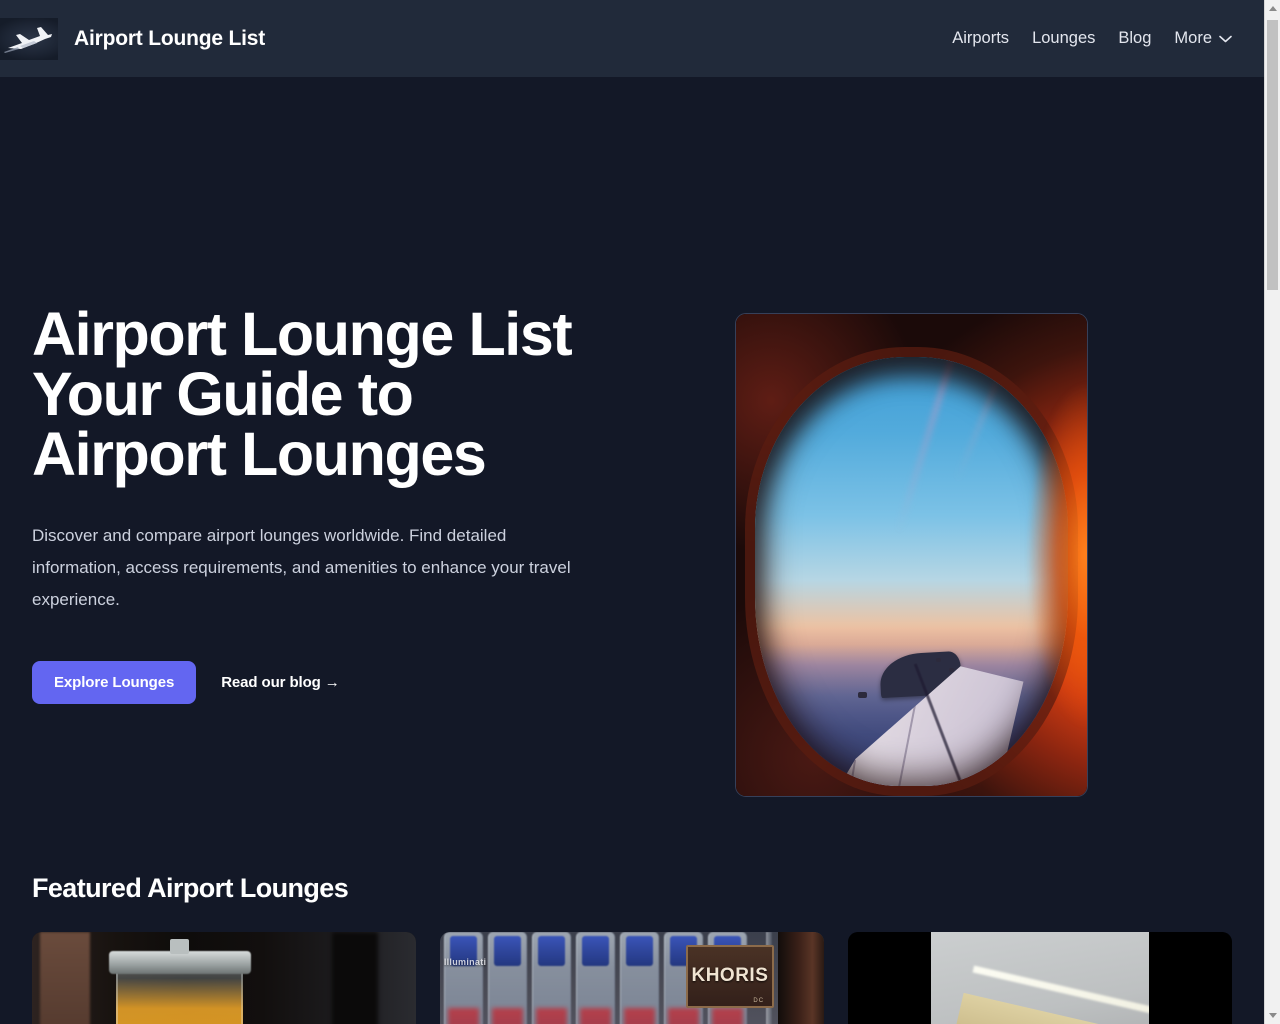 This screenshot has width=1280, height=1024. I want to click on lounge-card, so click(224, 978).